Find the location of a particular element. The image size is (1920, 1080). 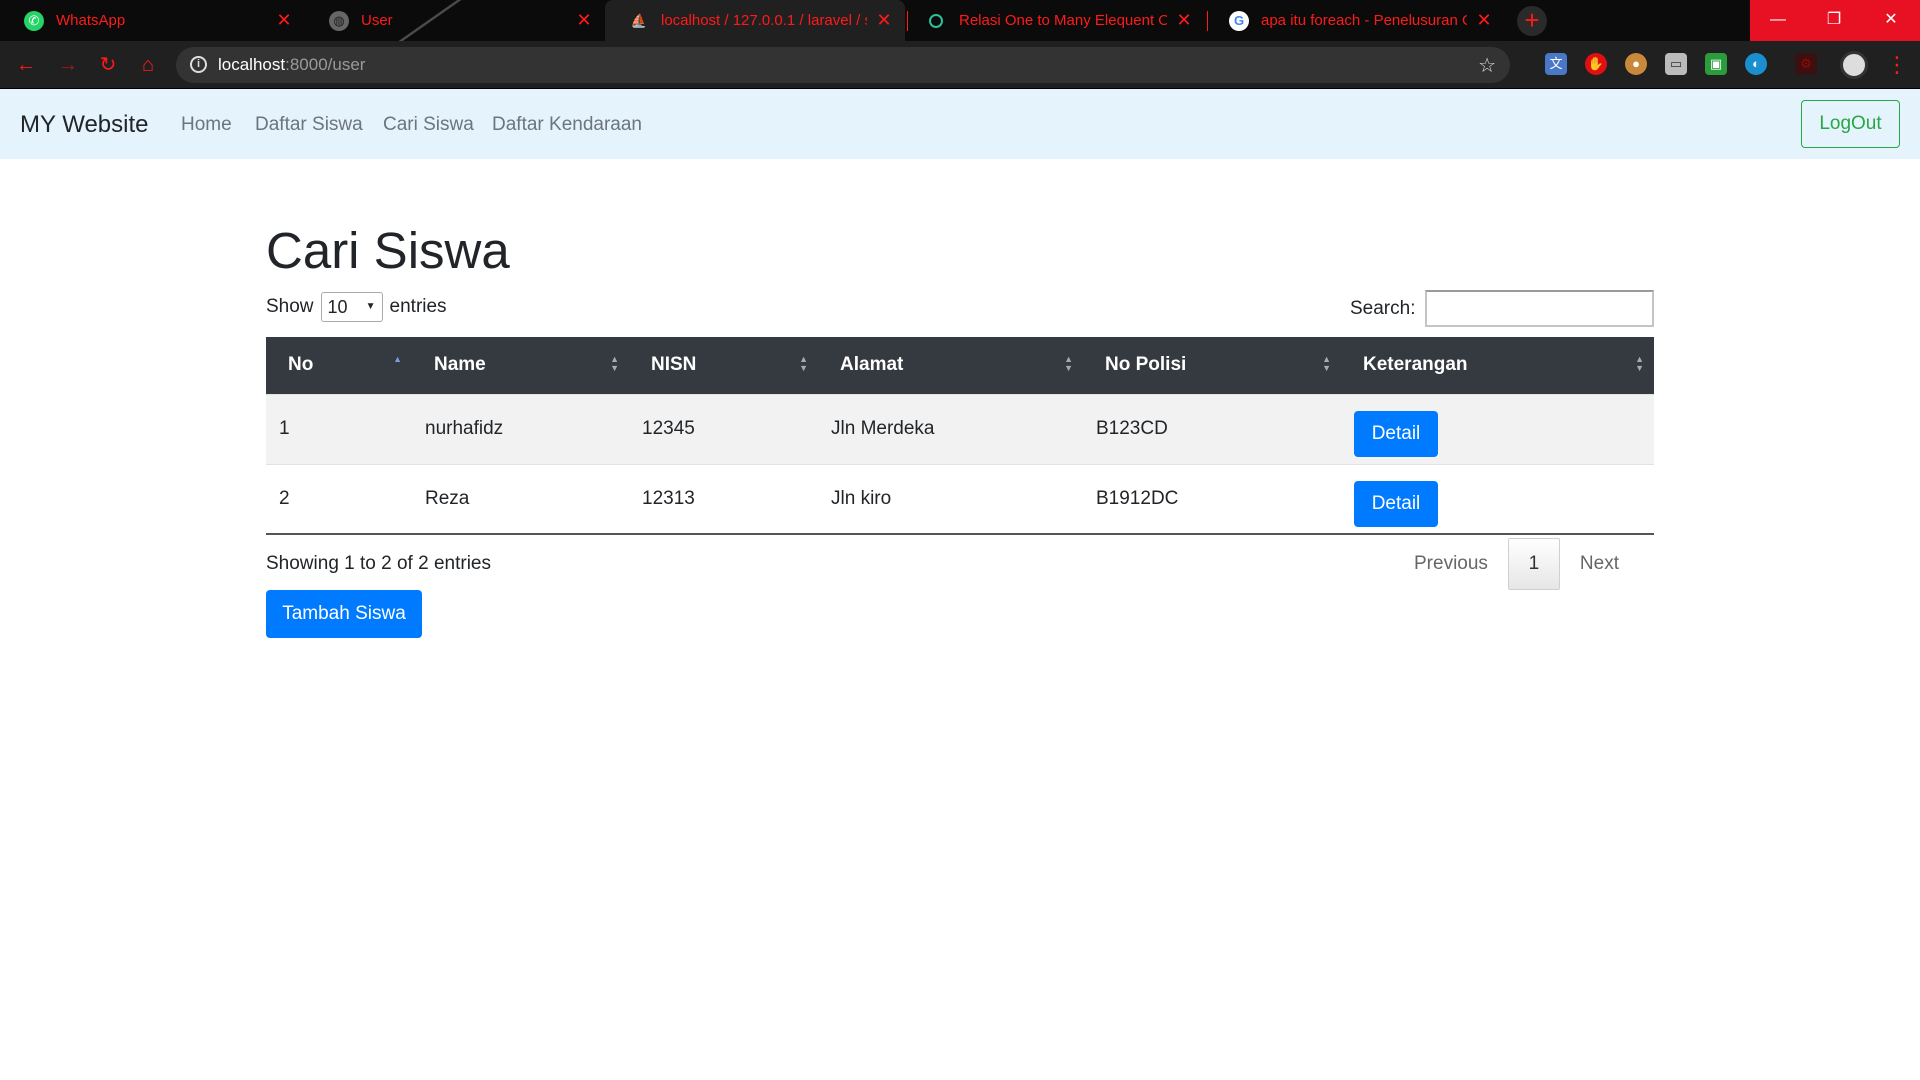

tab-title: WhatsApp is located at coordinates (91, 20).